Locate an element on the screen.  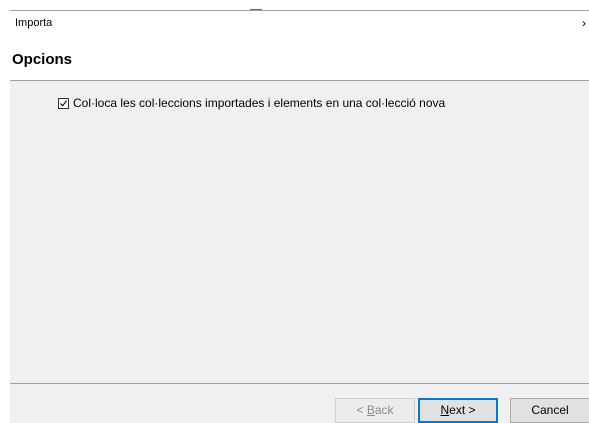
window-title: Importa is located at coordinates (34, 23).